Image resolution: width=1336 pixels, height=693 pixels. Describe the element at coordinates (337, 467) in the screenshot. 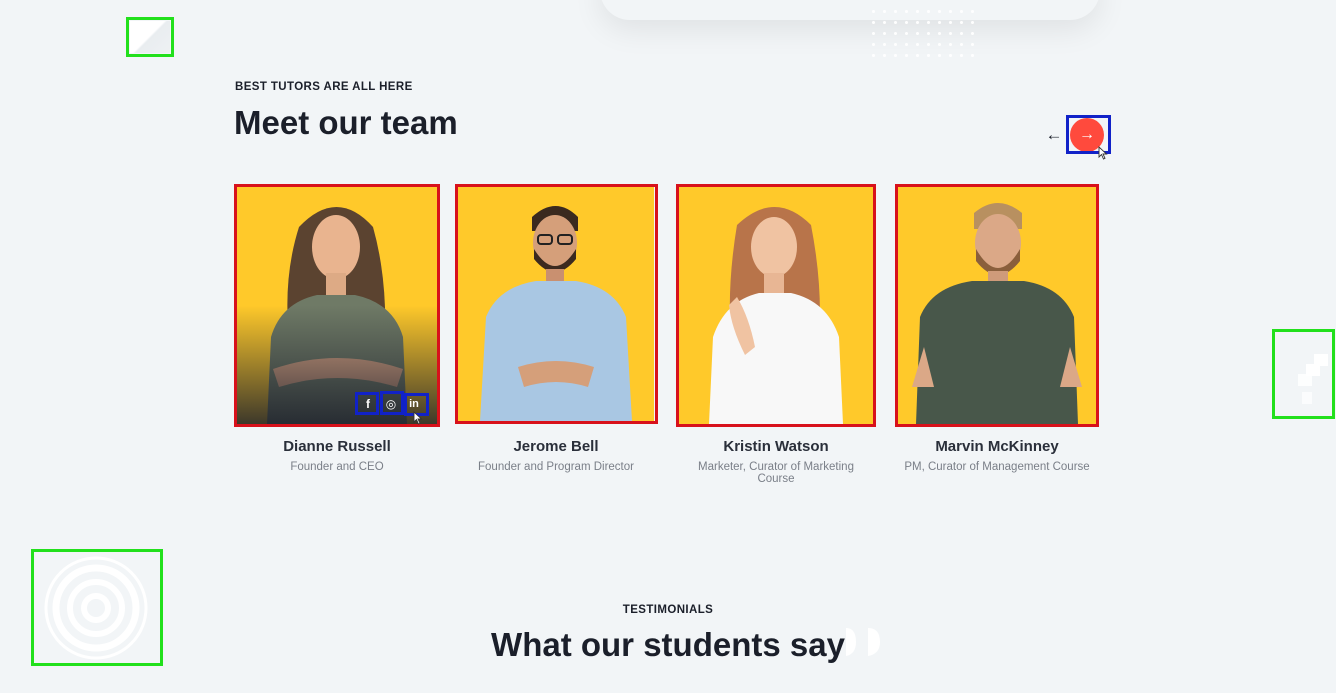

I see `member-role: Founder and CEO` at that location.